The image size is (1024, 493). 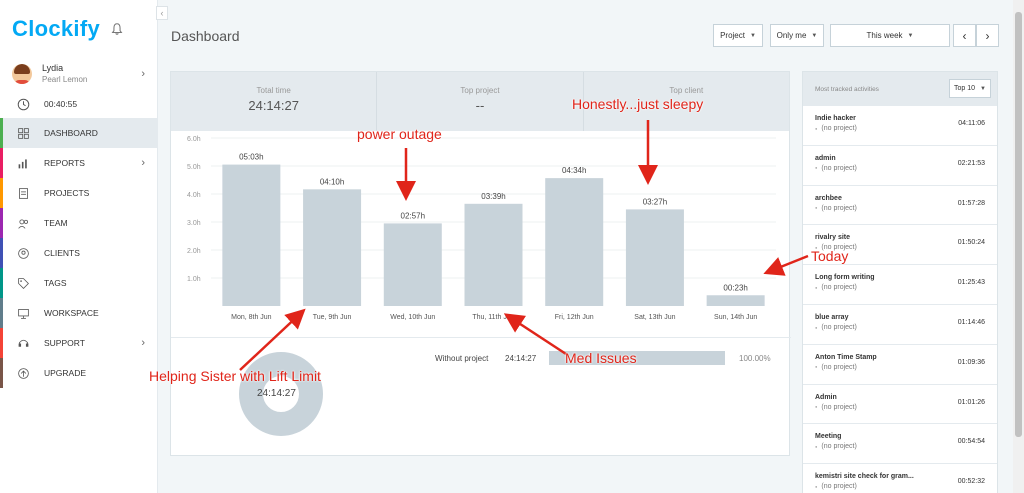 I want to click on project-filter-dropdown: Project ▼, so click(x=738, y=35).